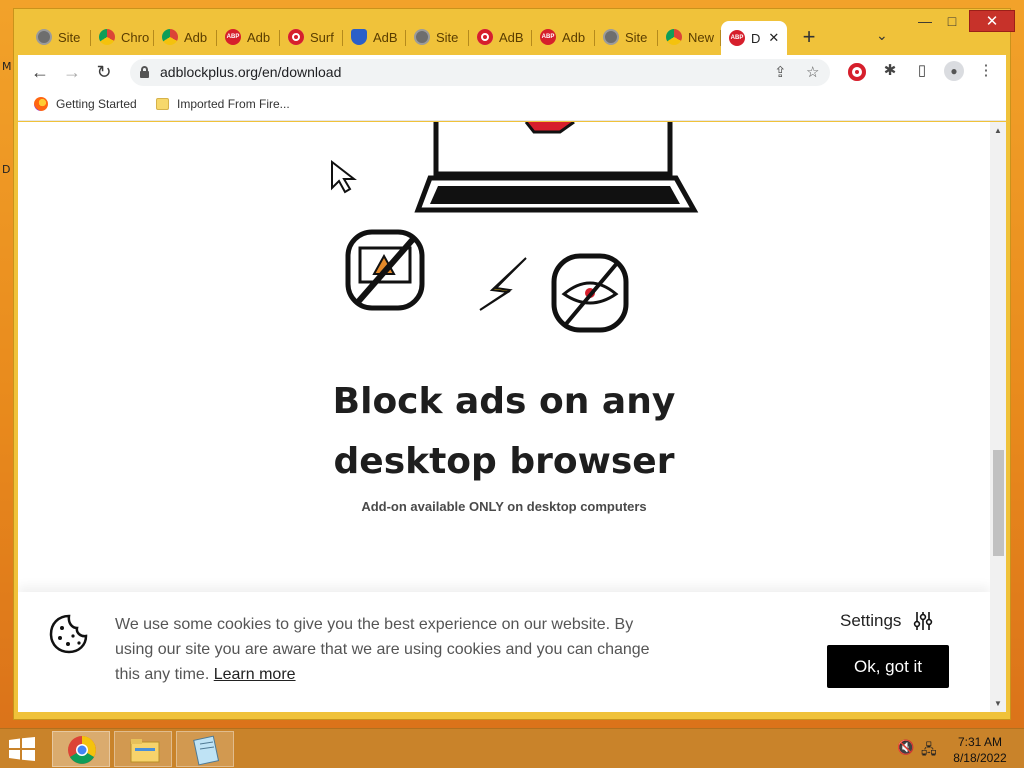 The image size is (1024, 768). I want to click on lightning-bolt-icon, so click(503, 284).